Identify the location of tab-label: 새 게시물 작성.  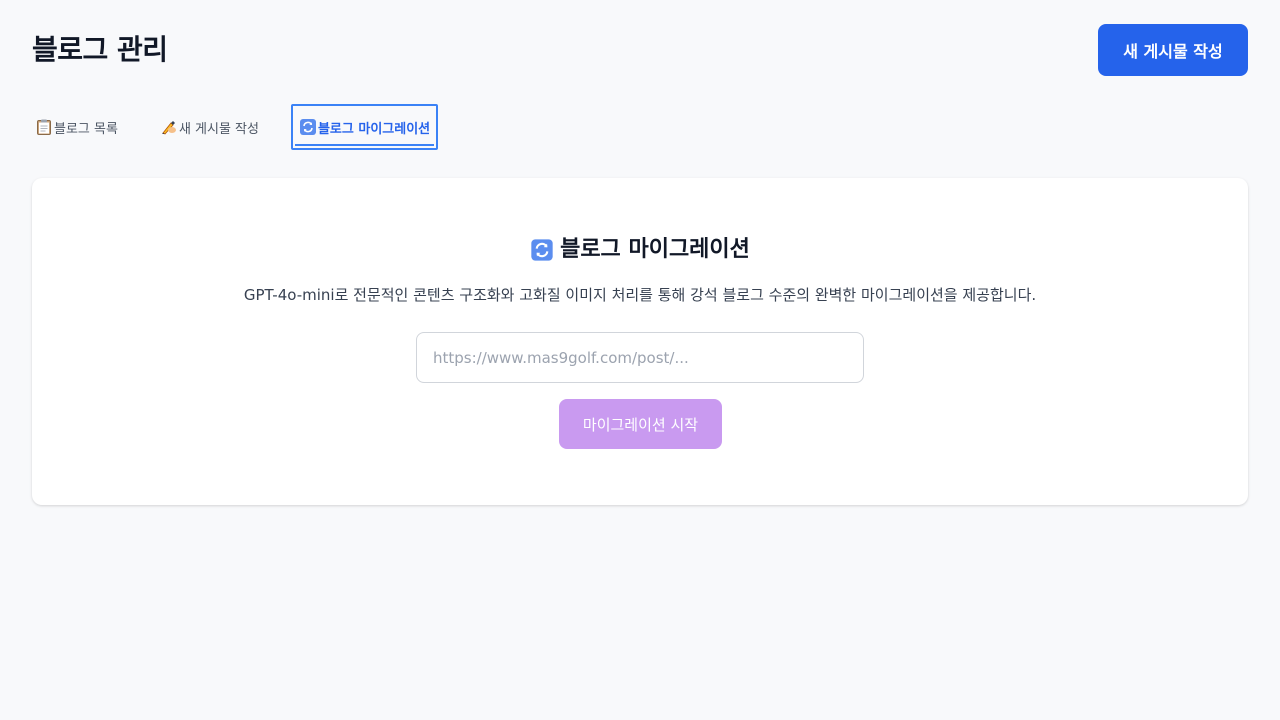
(218, 129).